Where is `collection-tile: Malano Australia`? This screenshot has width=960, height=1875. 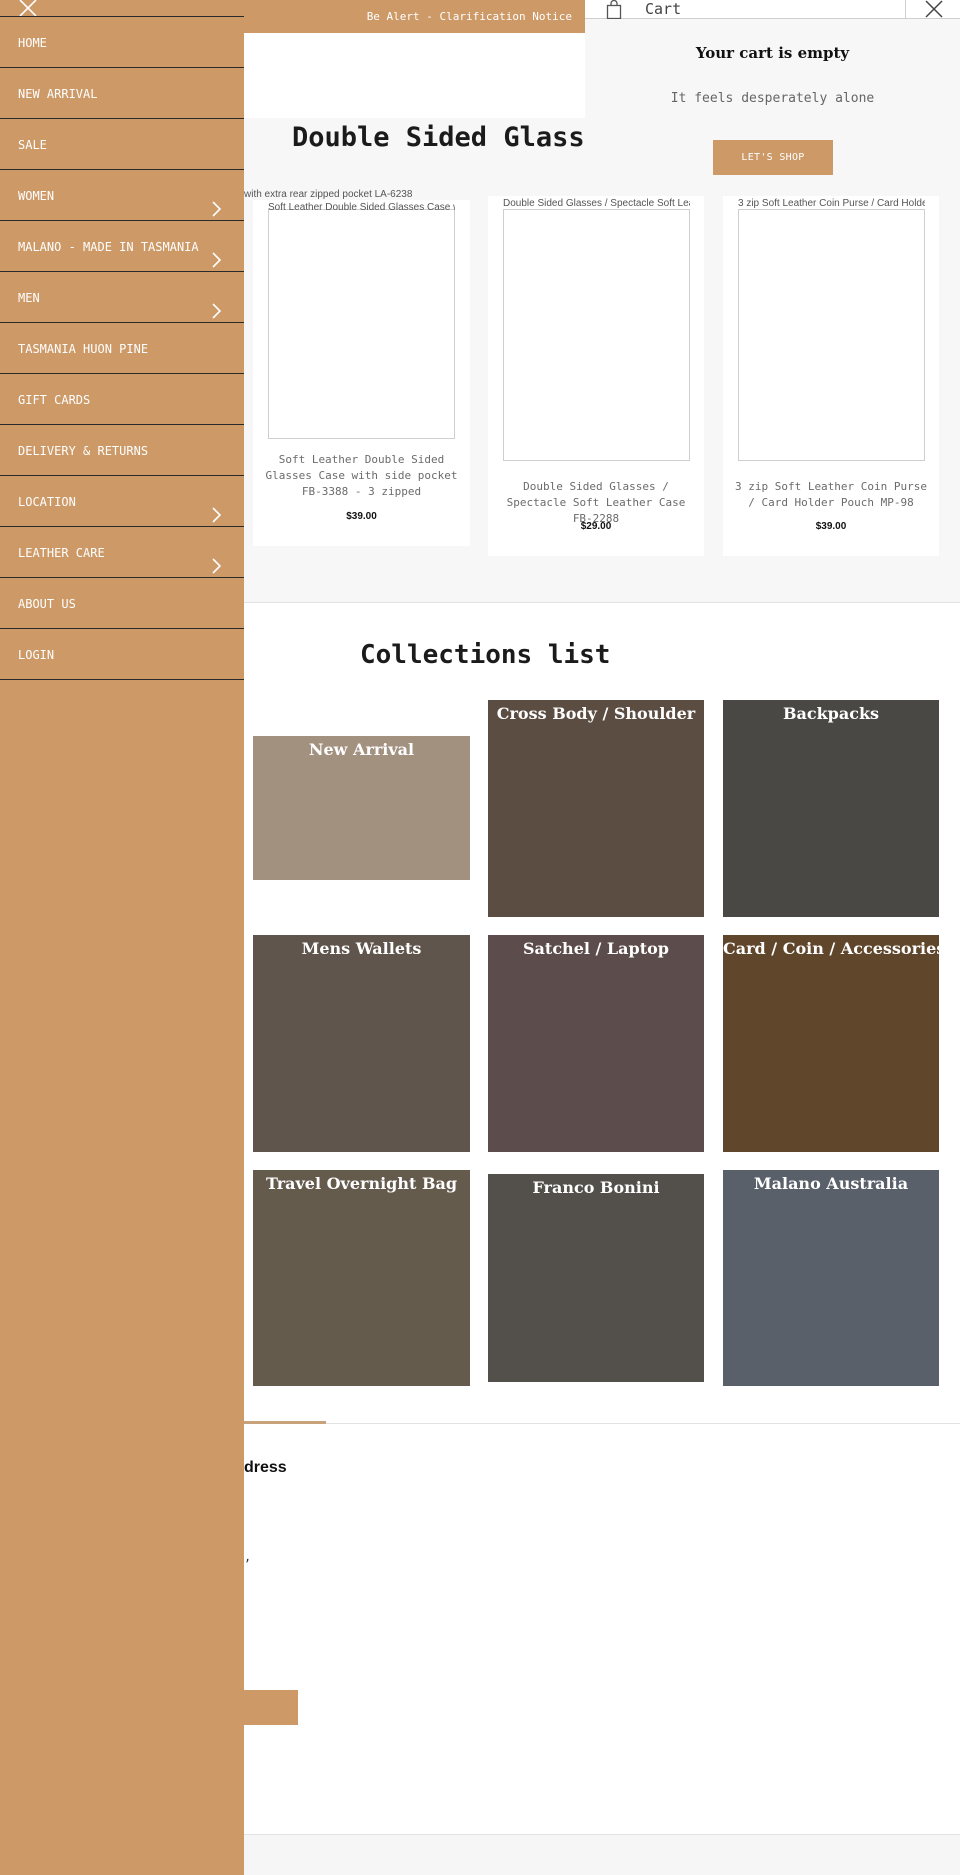
collection-tile: Malano Australia is located at coordinates (831, 1278).